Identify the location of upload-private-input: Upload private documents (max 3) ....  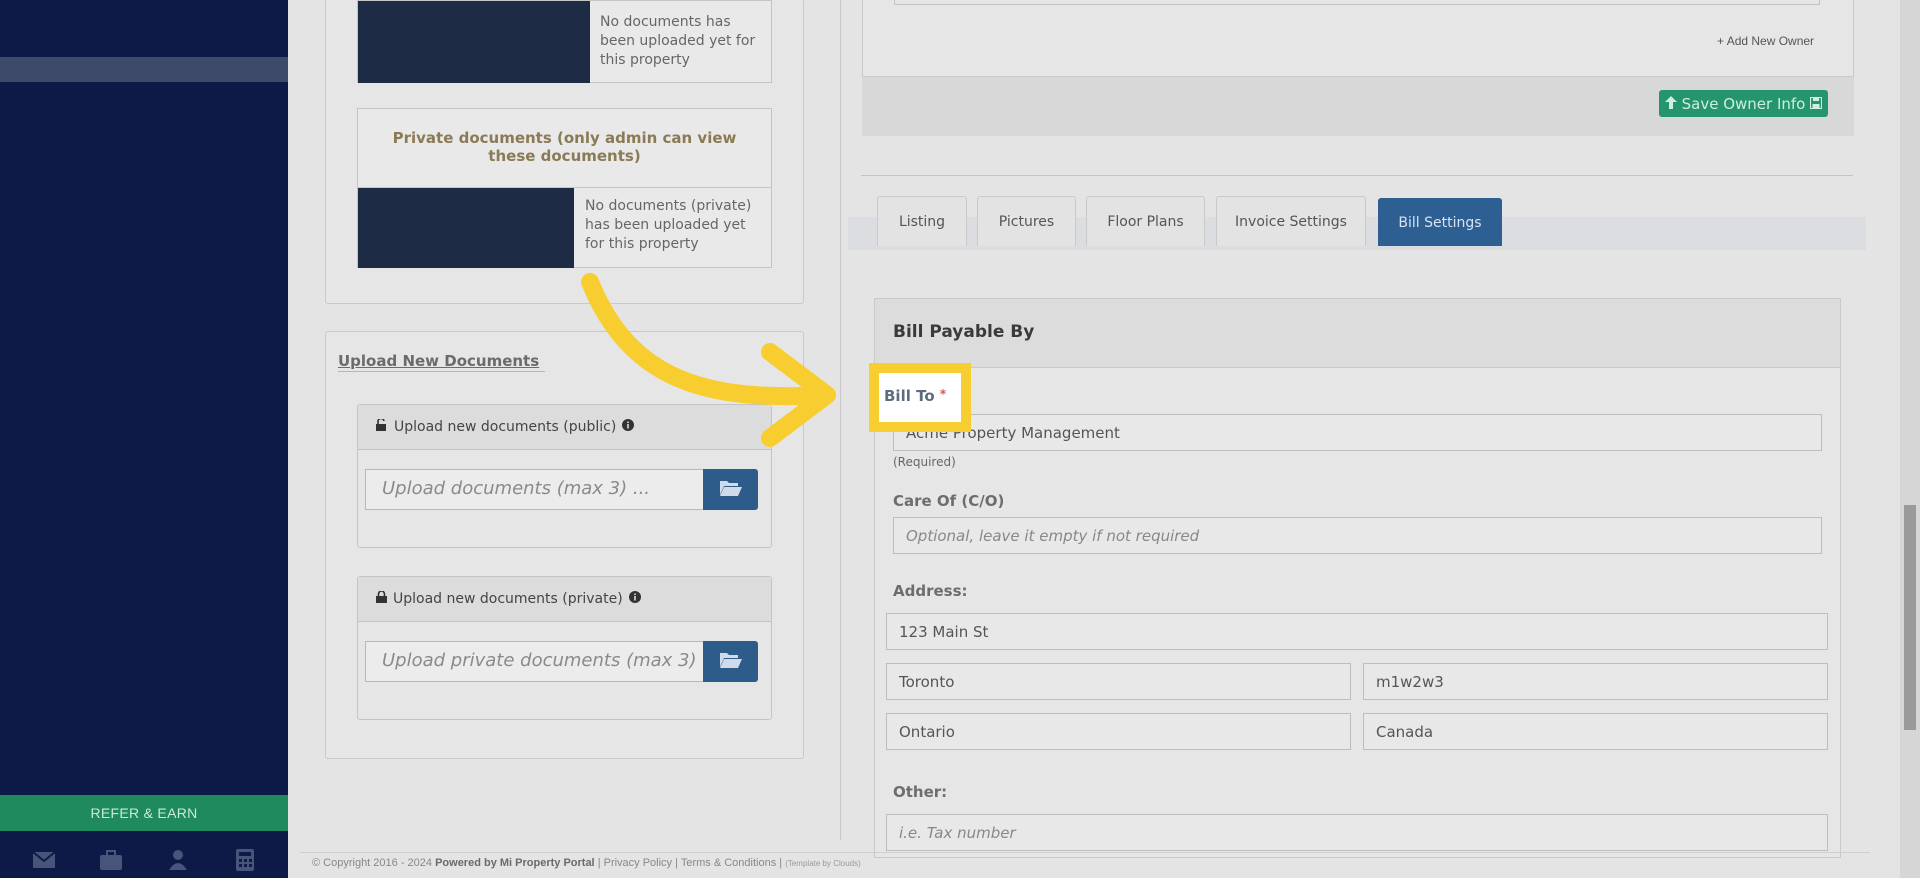
(534, 661).